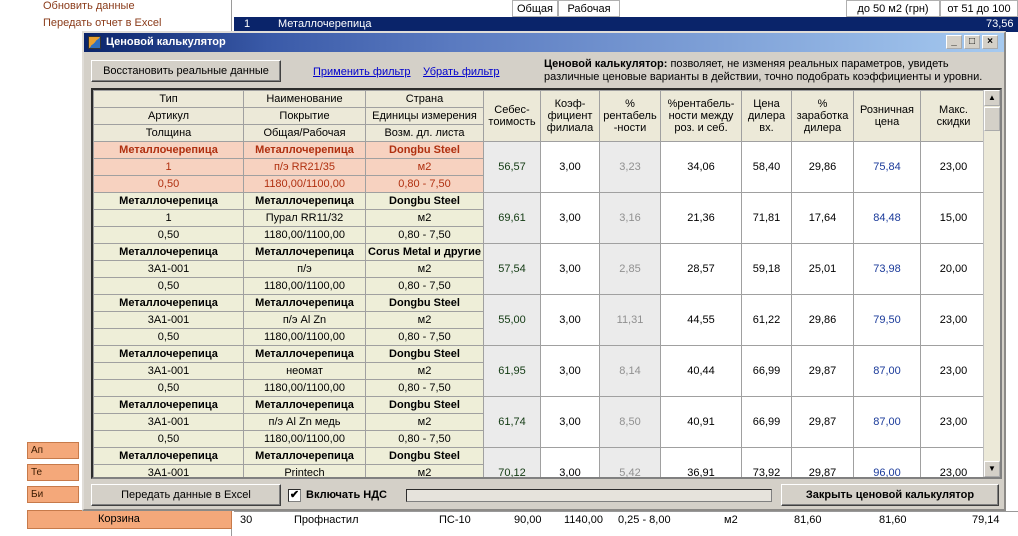  What do you see at coordinates (304, 320) in the screenshot?
I see `grid-cell-cover: п/э Al Zn` at bounding box center [304, 320].